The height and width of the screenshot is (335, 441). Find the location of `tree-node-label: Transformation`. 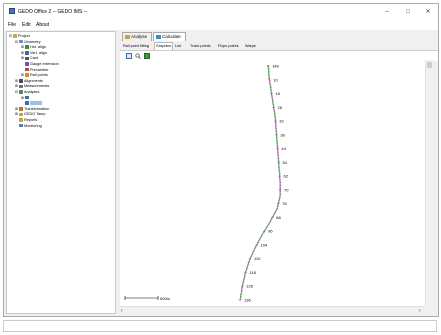

tree-node-label: Transformation is located at coordinates (37, 108).